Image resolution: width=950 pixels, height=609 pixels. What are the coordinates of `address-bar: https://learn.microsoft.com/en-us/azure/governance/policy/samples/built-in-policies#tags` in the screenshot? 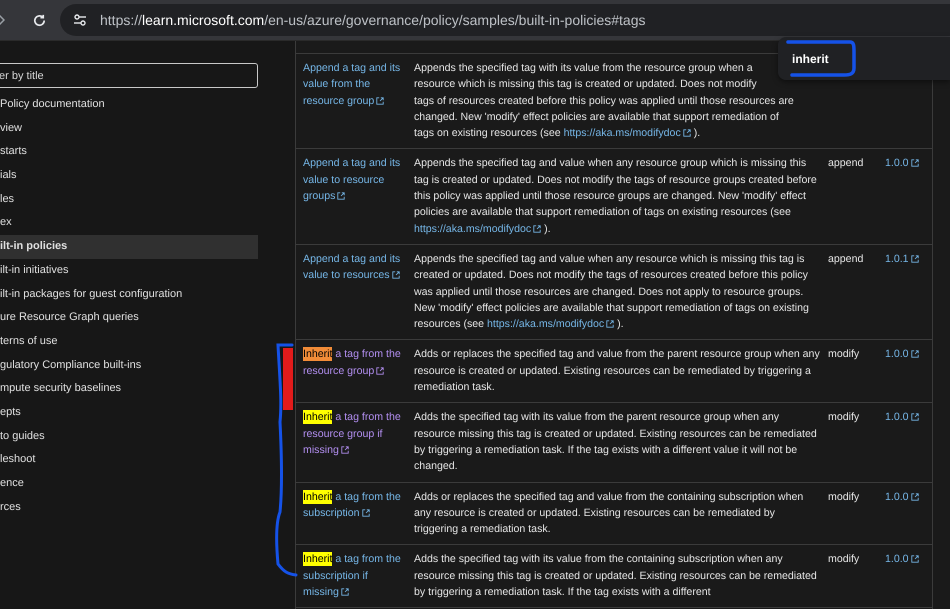 It's located at (505, 20).